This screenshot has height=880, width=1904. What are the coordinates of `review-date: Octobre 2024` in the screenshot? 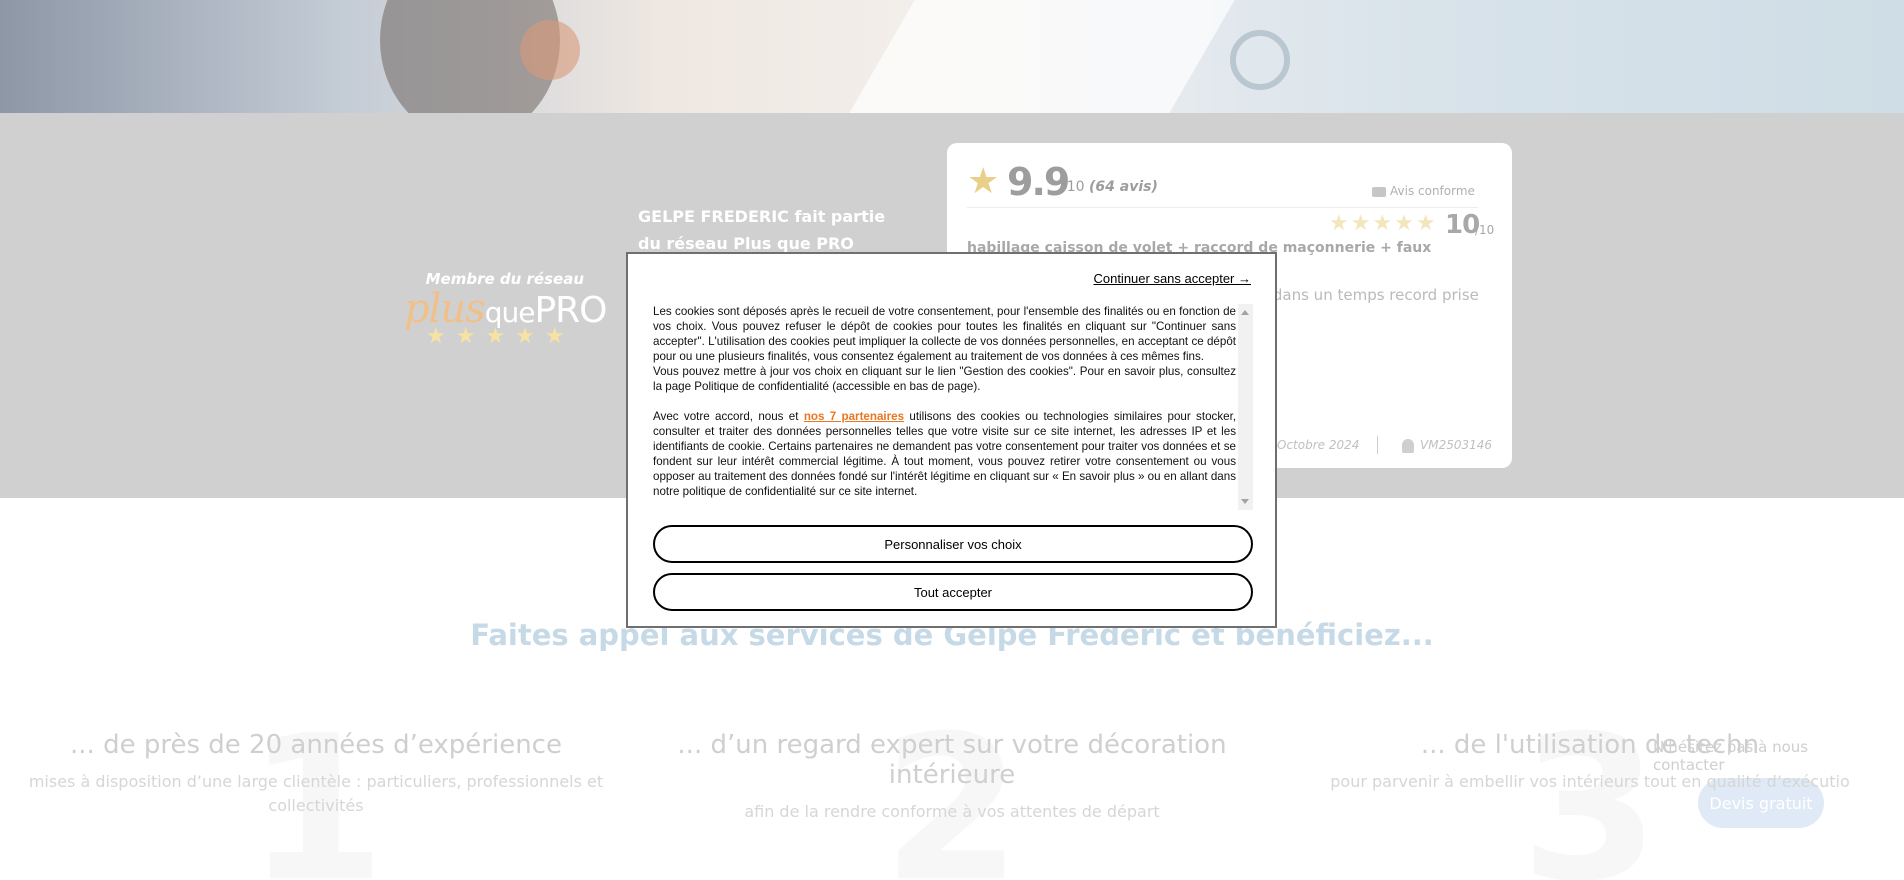 It's located at (1318, 445).